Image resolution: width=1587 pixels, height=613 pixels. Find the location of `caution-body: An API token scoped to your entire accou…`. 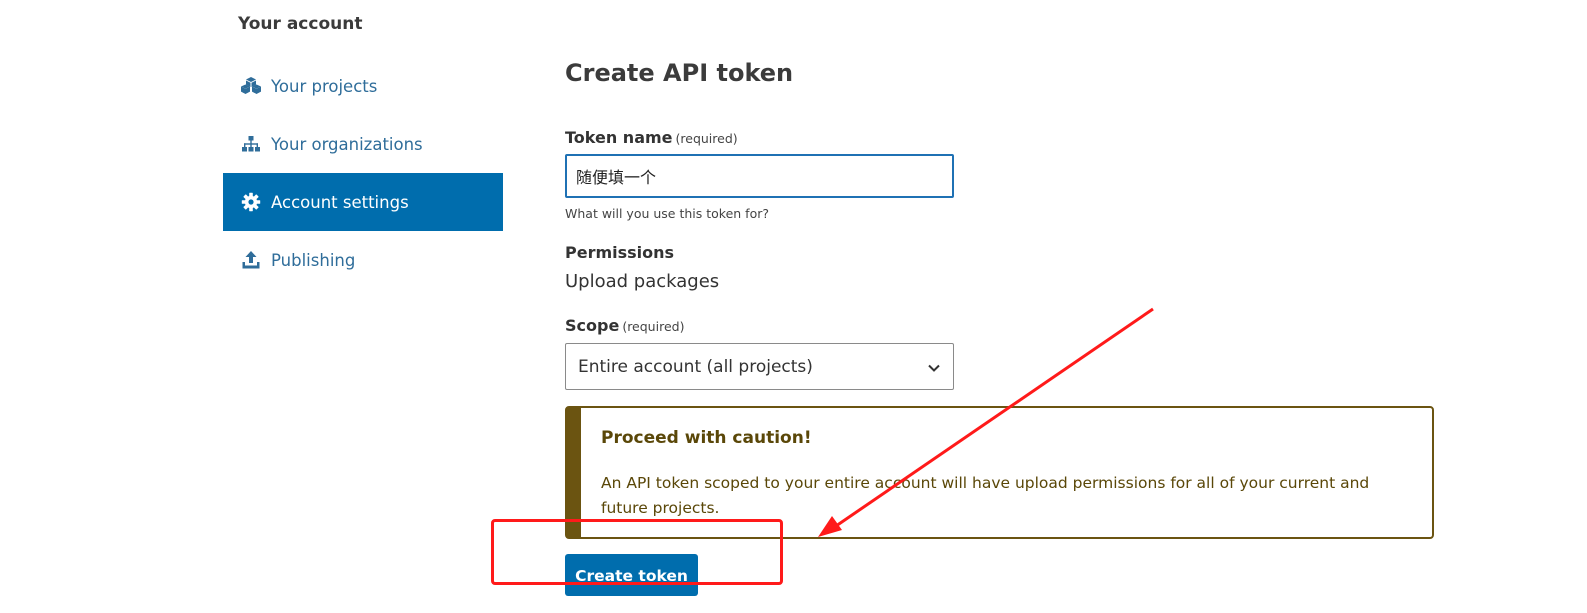

caution-body: An API token scoped to your entire accou… is located at coordinates (985, 495).